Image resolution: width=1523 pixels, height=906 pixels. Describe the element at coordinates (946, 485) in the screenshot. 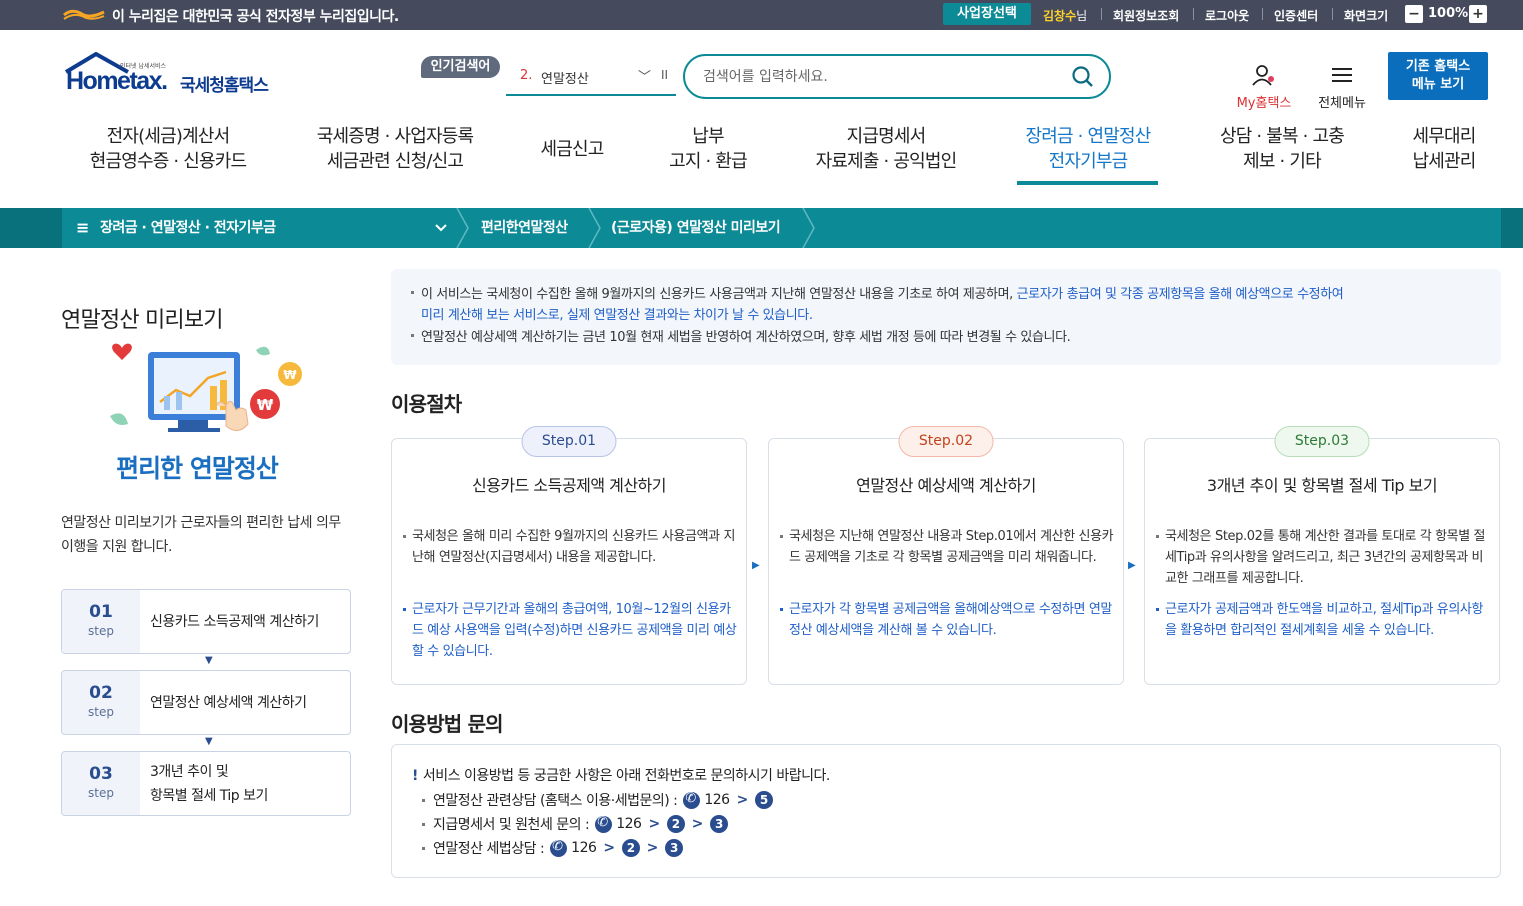

I see `step-card-title: 연말정산 예상세액 계산하기` at that location.